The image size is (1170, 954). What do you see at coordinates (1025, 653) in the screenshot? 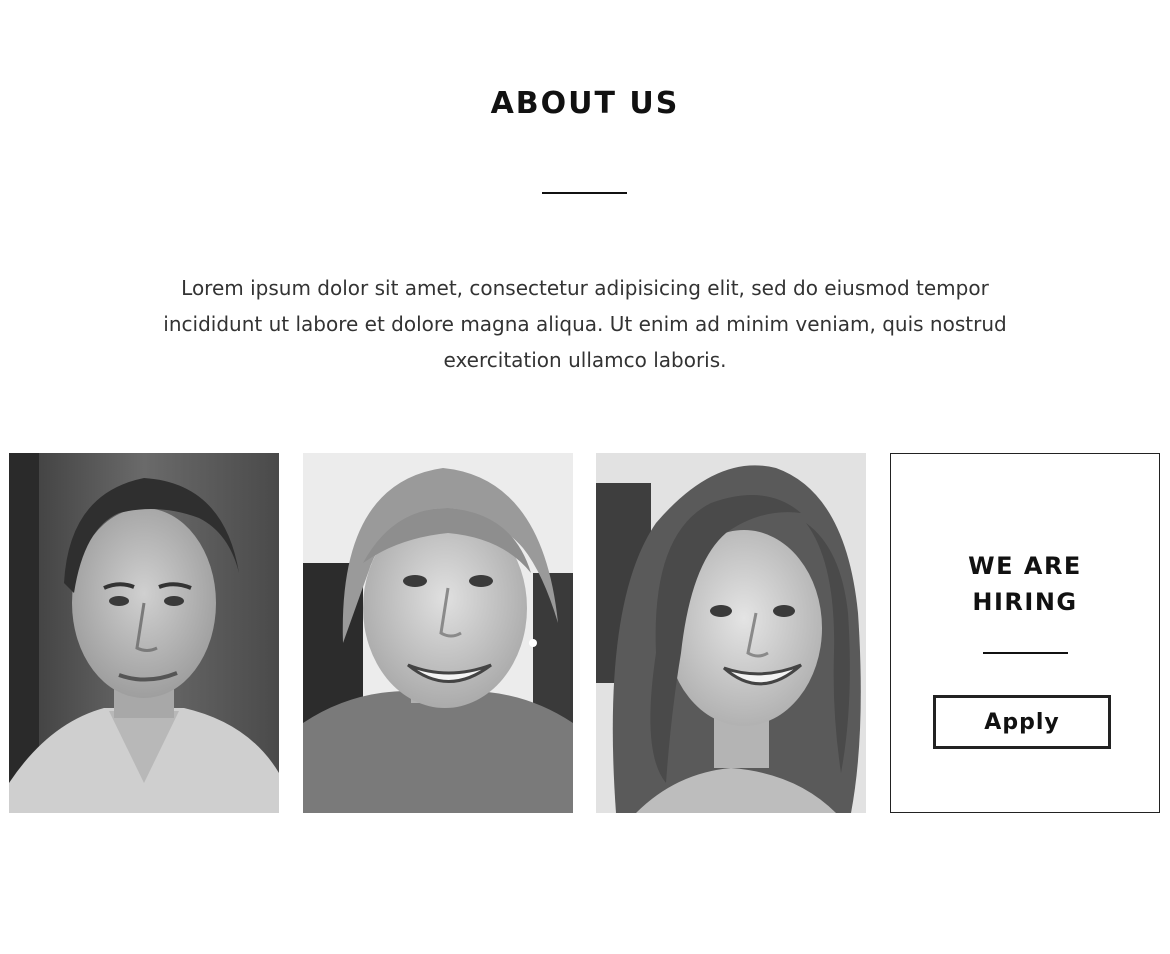
I see `hiring-divider` at bounding box center [1025, 653].